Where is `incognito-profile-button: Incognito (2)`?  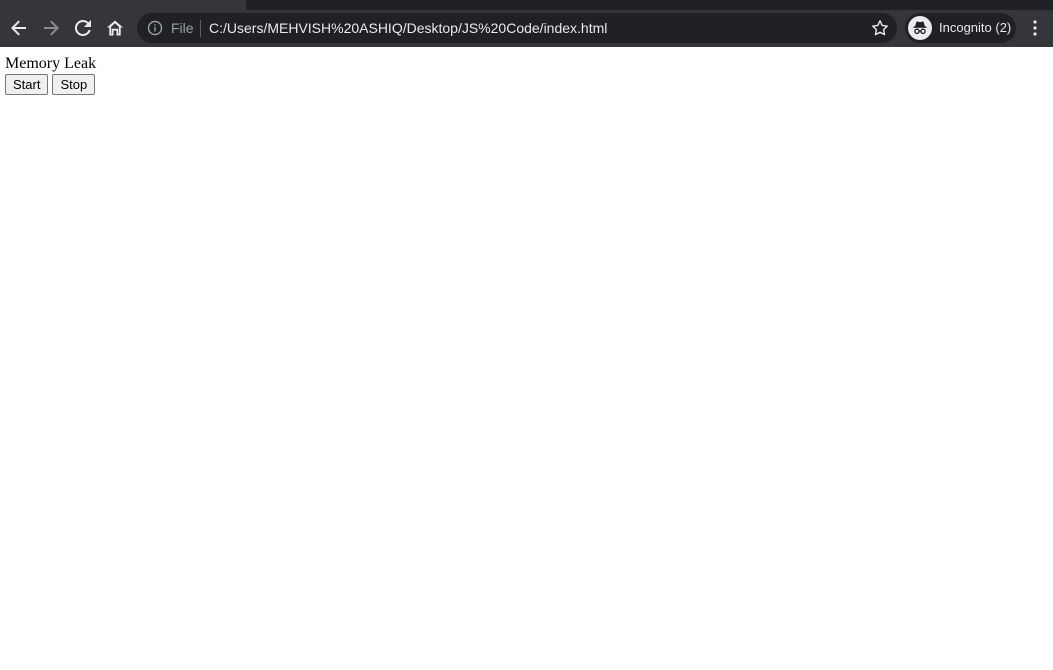 incognito-profile-button: Incognito (2) is located at coordinates (960, 28).